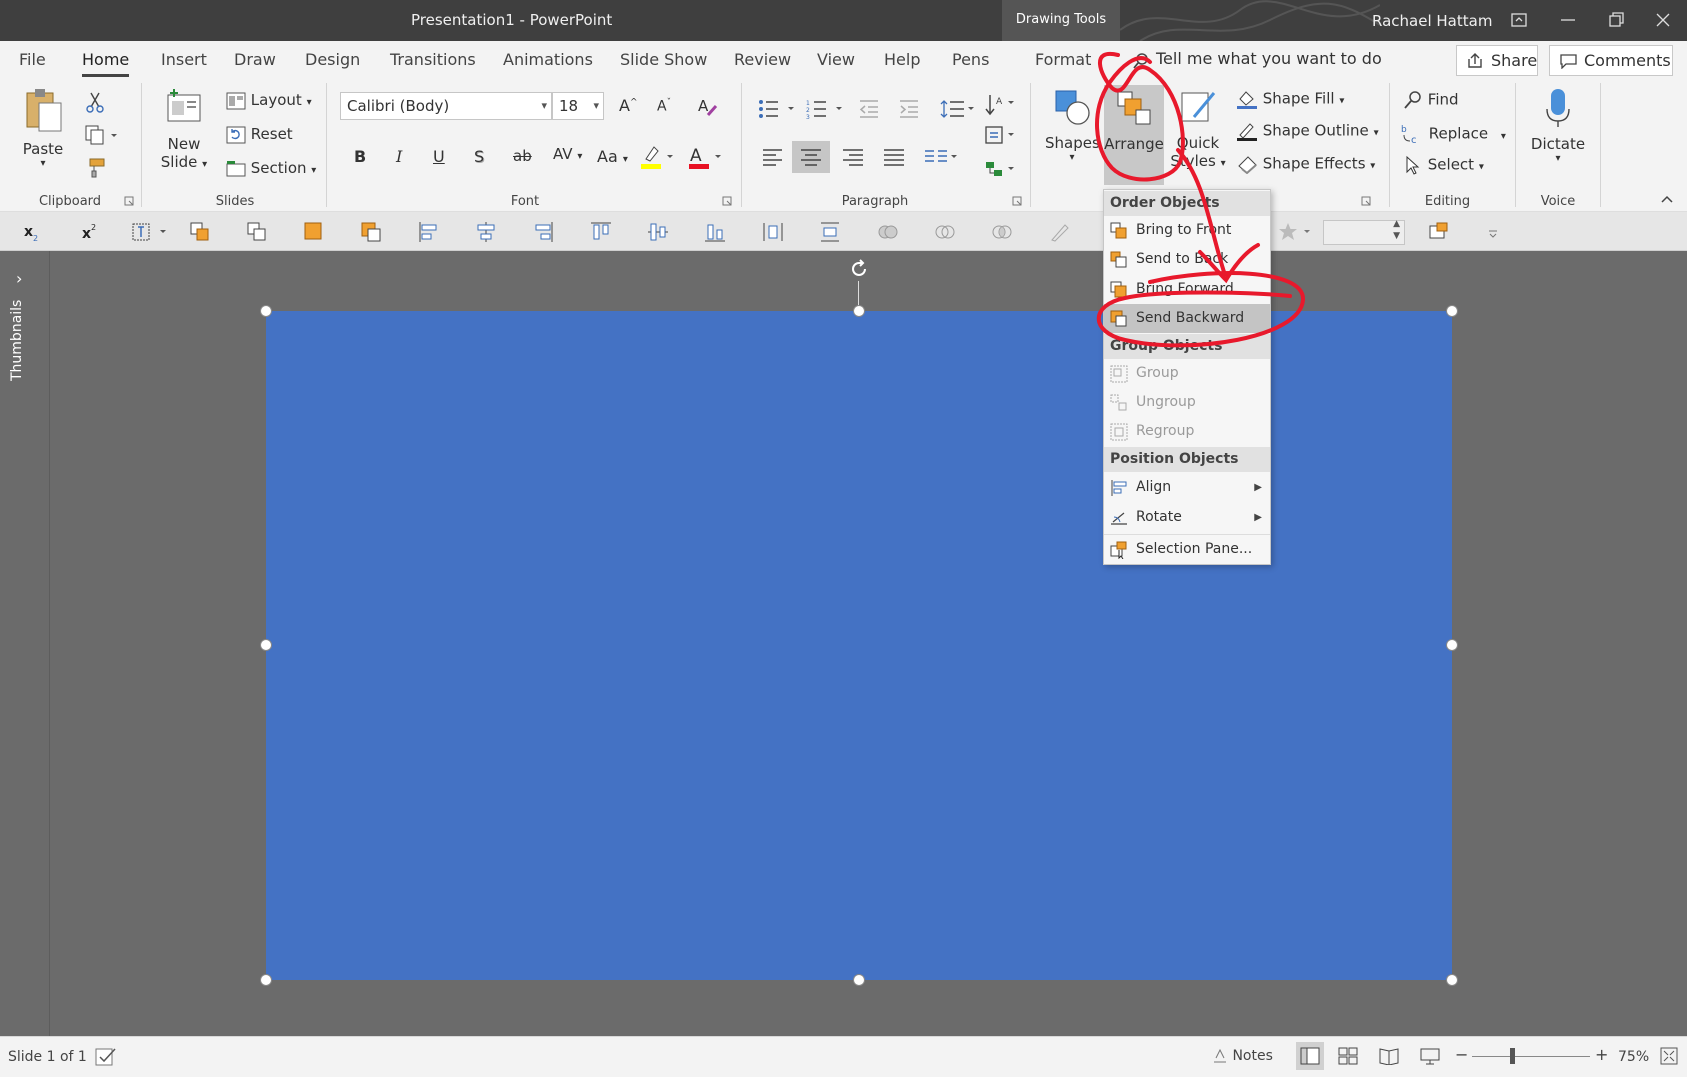 The image size is (1687, 1077). Describe the element at coordinates (17, 340) in the screenshot. I see `thumbnails-label: Thumbnails` at that location.